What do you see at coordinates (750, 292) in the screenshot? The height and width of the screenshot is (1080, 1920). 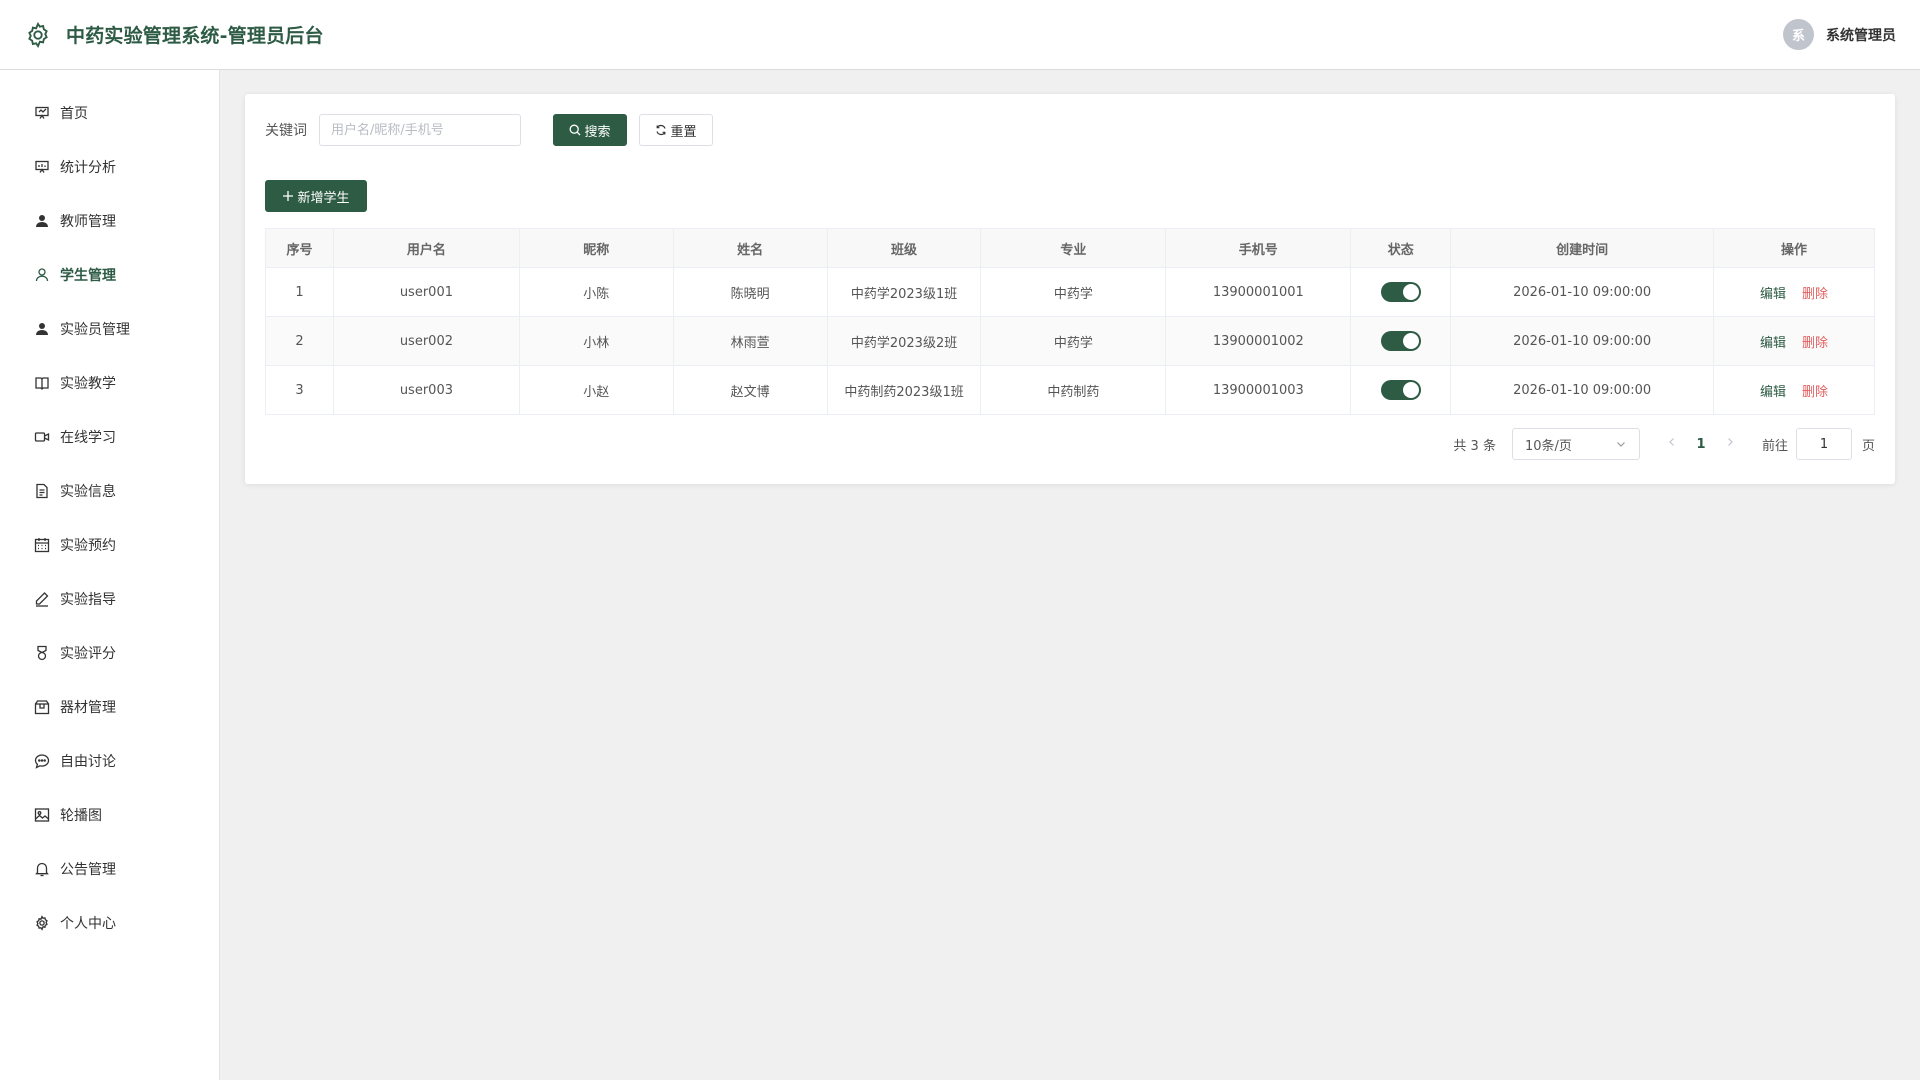 I see `cell-name: 陈晓明` at bounding box center [750, 292].